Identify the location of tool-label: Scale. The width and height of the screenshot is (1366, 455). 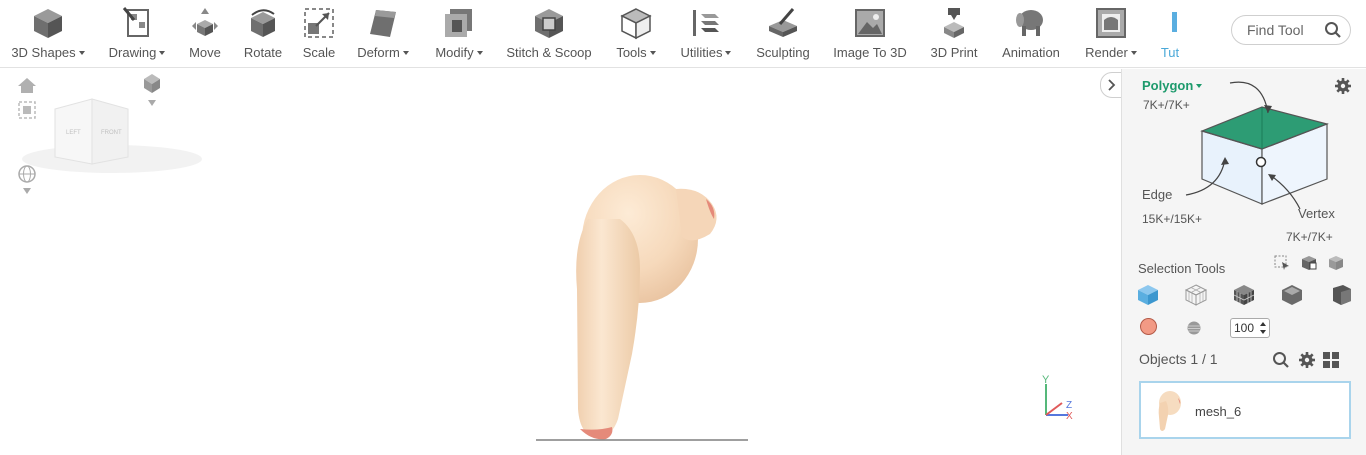
(319, 52).